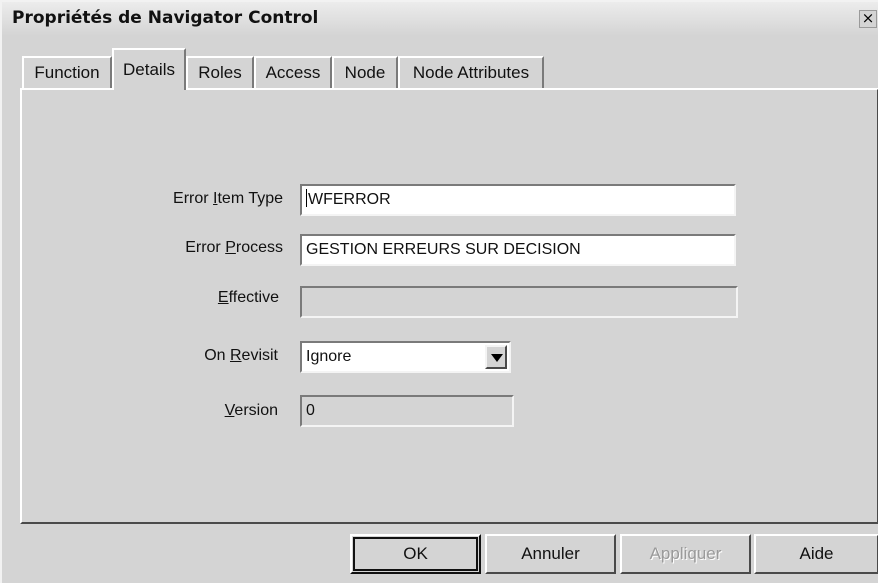  I want to click on tab-details: Details, so click(149, 69).